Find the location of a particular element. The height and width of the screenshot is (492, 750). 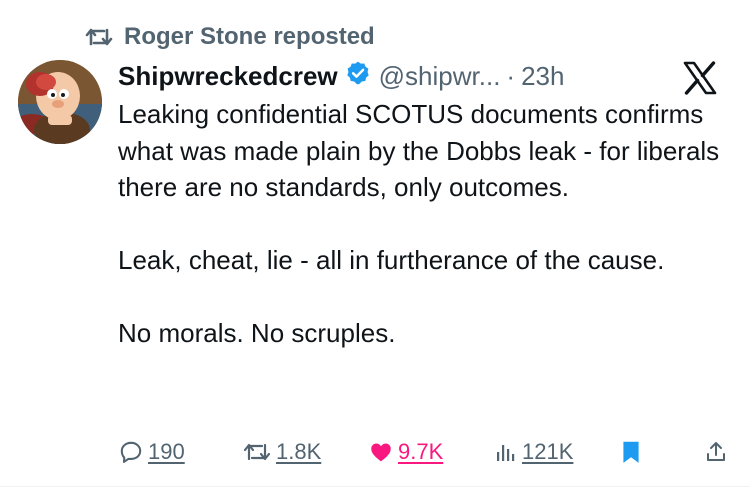

avatar is located at coordinates (60, 102).